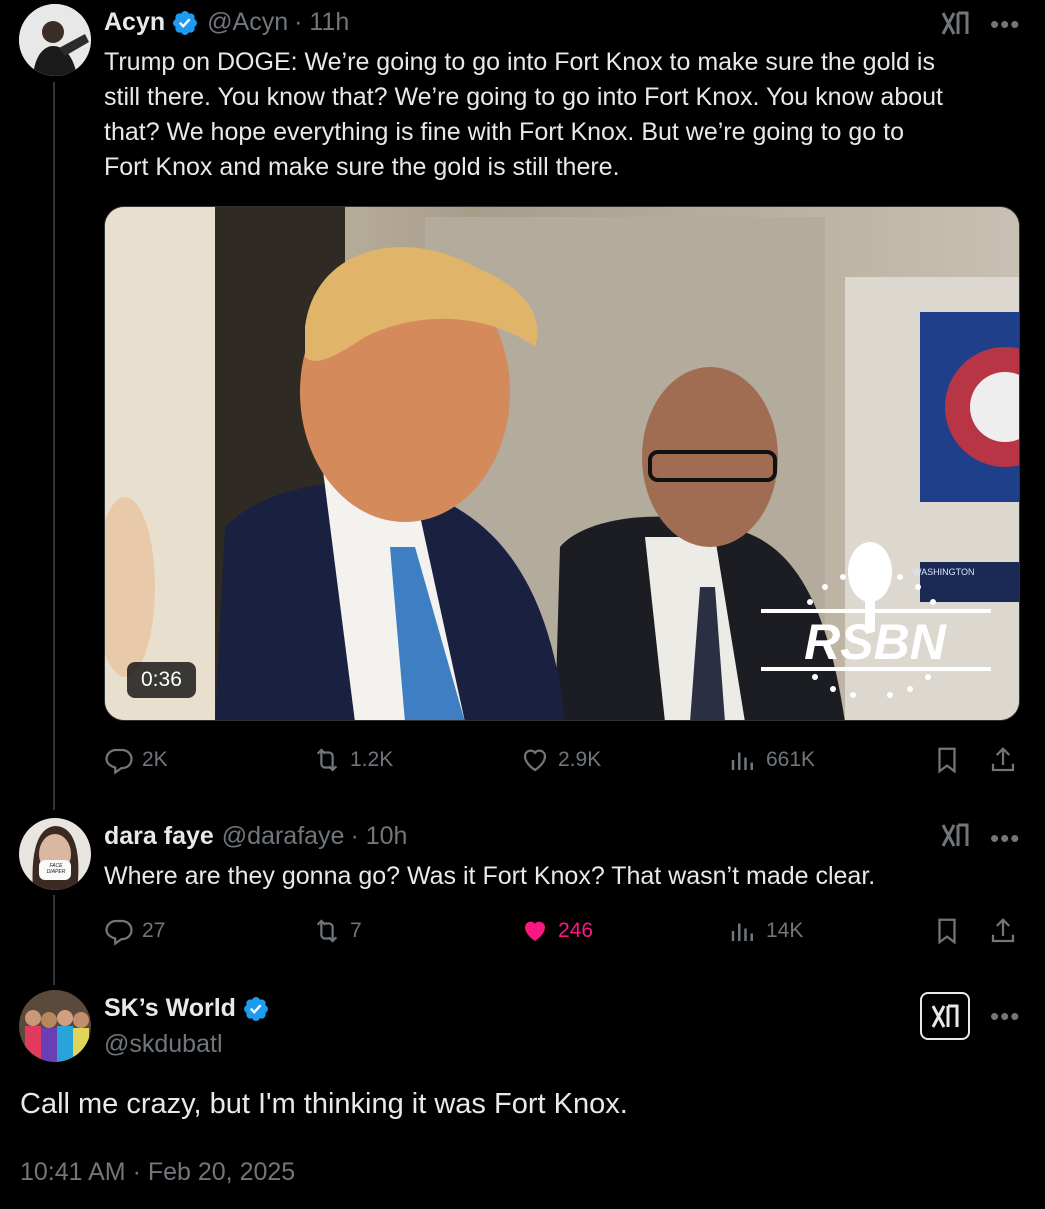  What do you see at coordinates (283, 836) in the screenshot?
I see `author-handle: @darafaye` at bounding box center [283, 836].